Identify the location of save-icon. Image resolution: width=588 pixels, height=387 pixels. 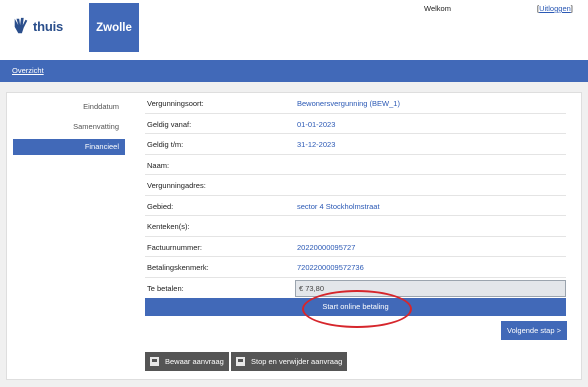
(154, 361).